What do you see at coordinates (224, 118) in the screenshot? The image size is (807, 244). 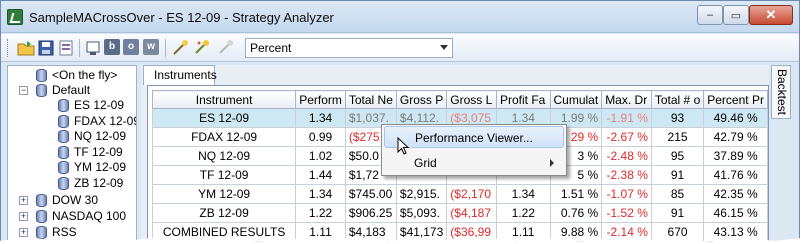 I see `grid-cell: ES 12-09` at bounding box center [224, 118].